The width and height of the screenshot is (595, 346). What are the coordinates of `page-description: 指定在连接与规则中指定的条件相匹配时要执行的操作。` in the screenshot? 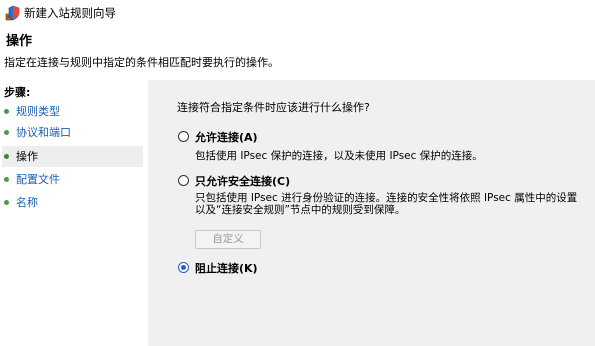 It's located at (141, 62).